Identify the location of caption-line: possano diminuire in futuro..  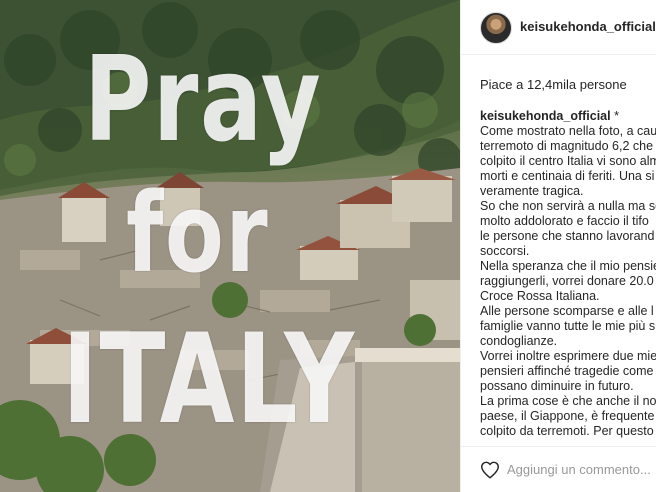
(557, 386).